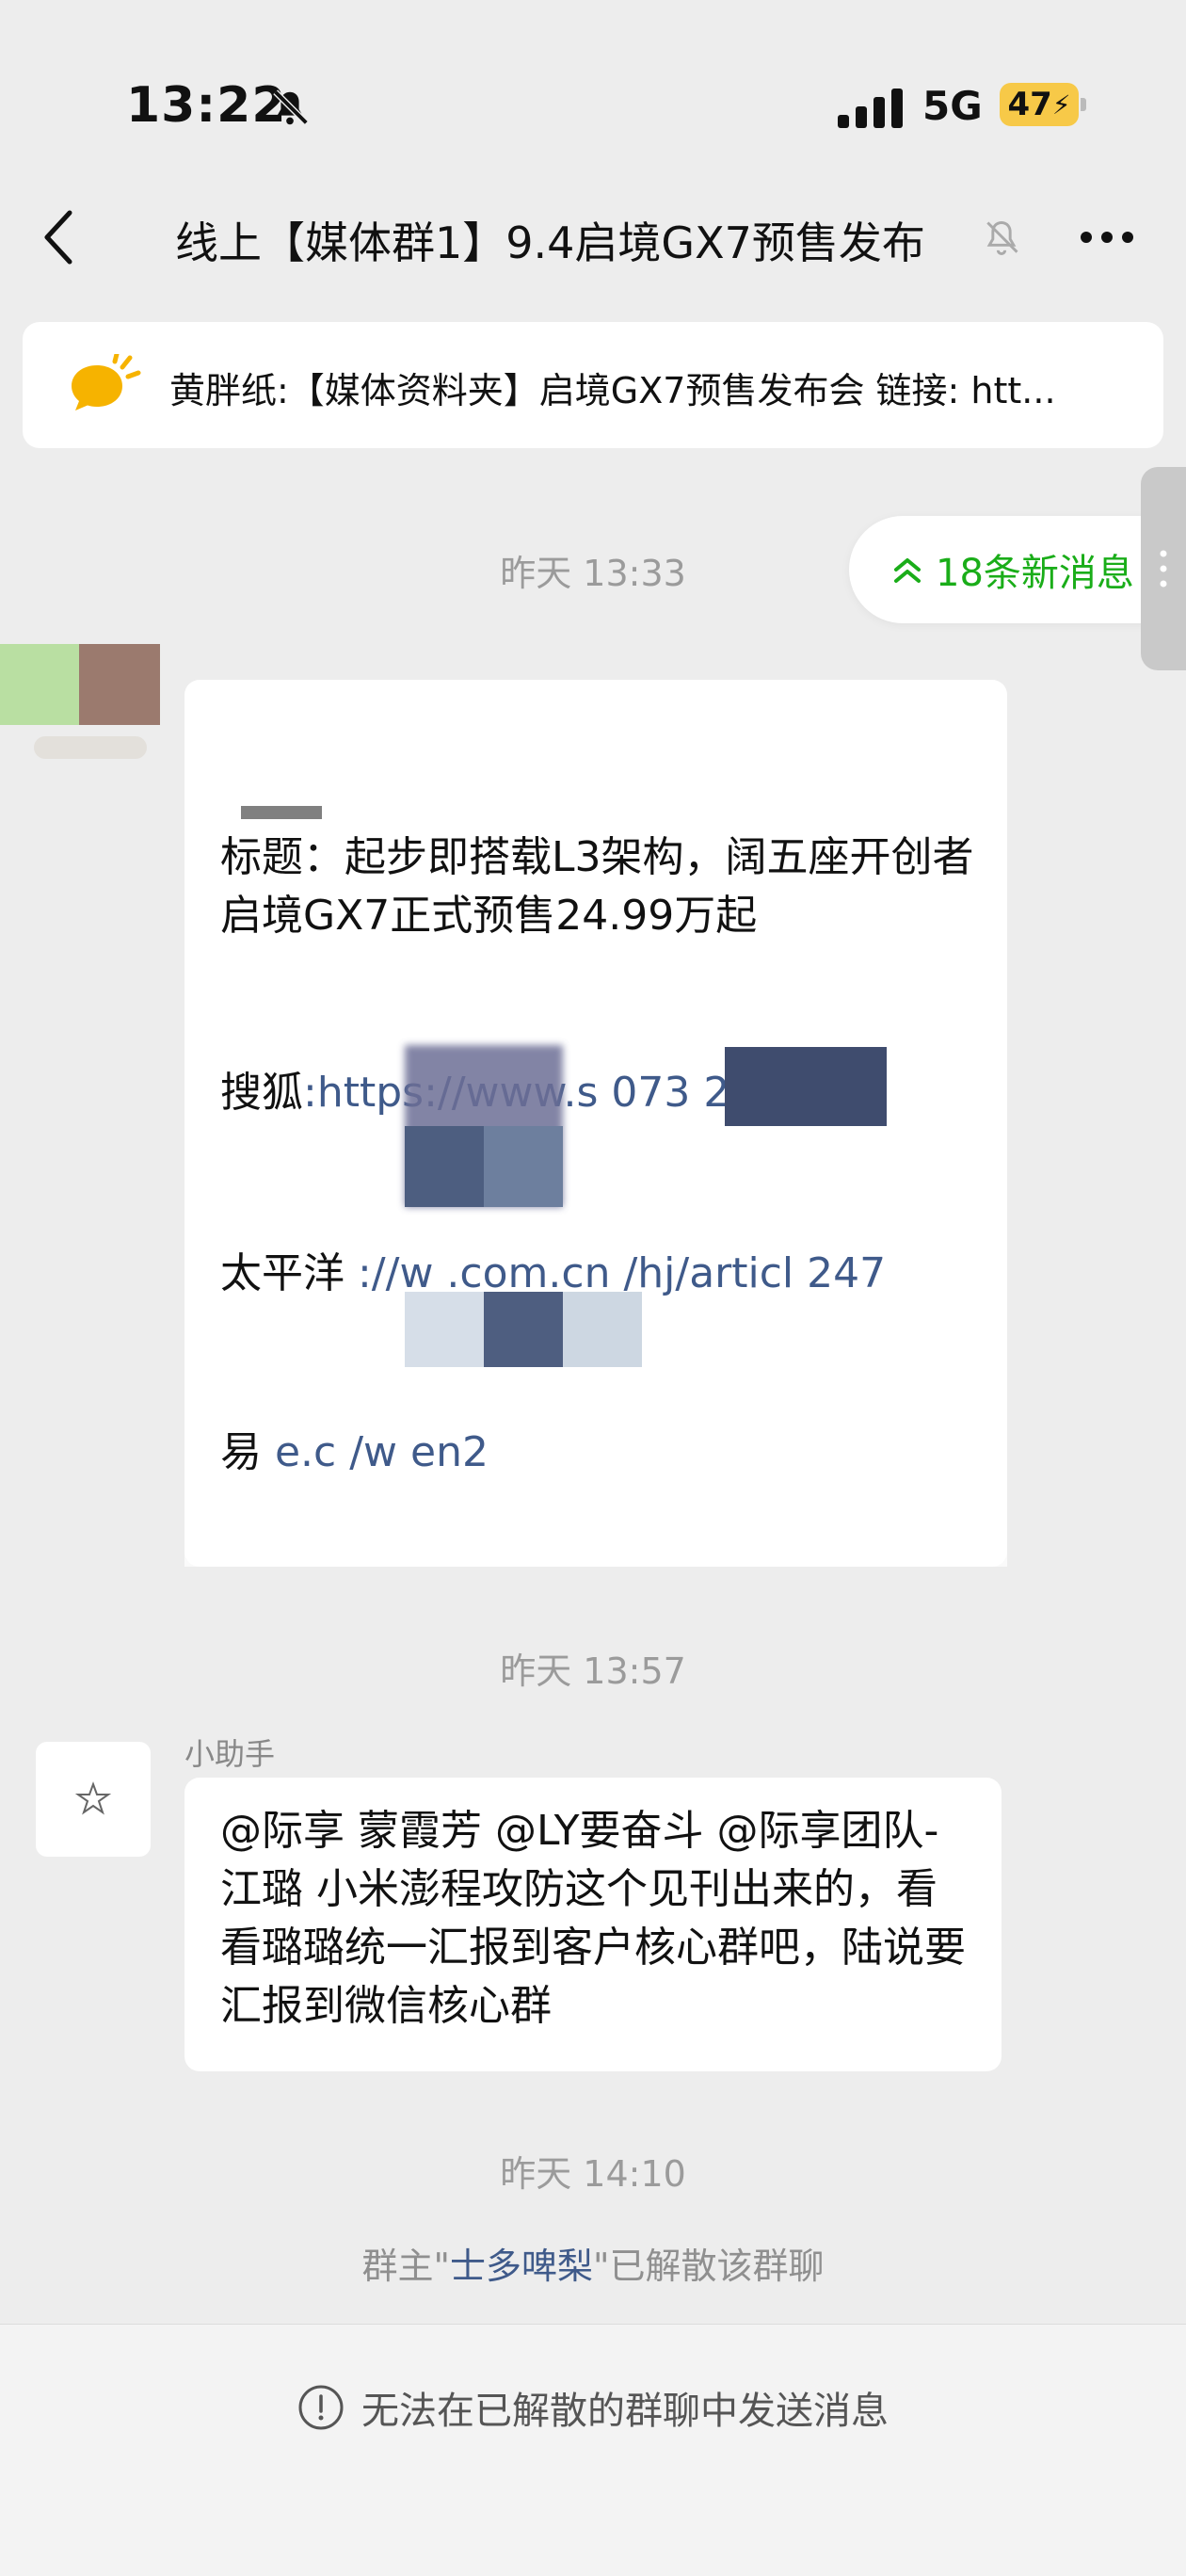  Describe the element at coordinates (952, 106) in the screenshot. I see `network-type: 5G` at that location.